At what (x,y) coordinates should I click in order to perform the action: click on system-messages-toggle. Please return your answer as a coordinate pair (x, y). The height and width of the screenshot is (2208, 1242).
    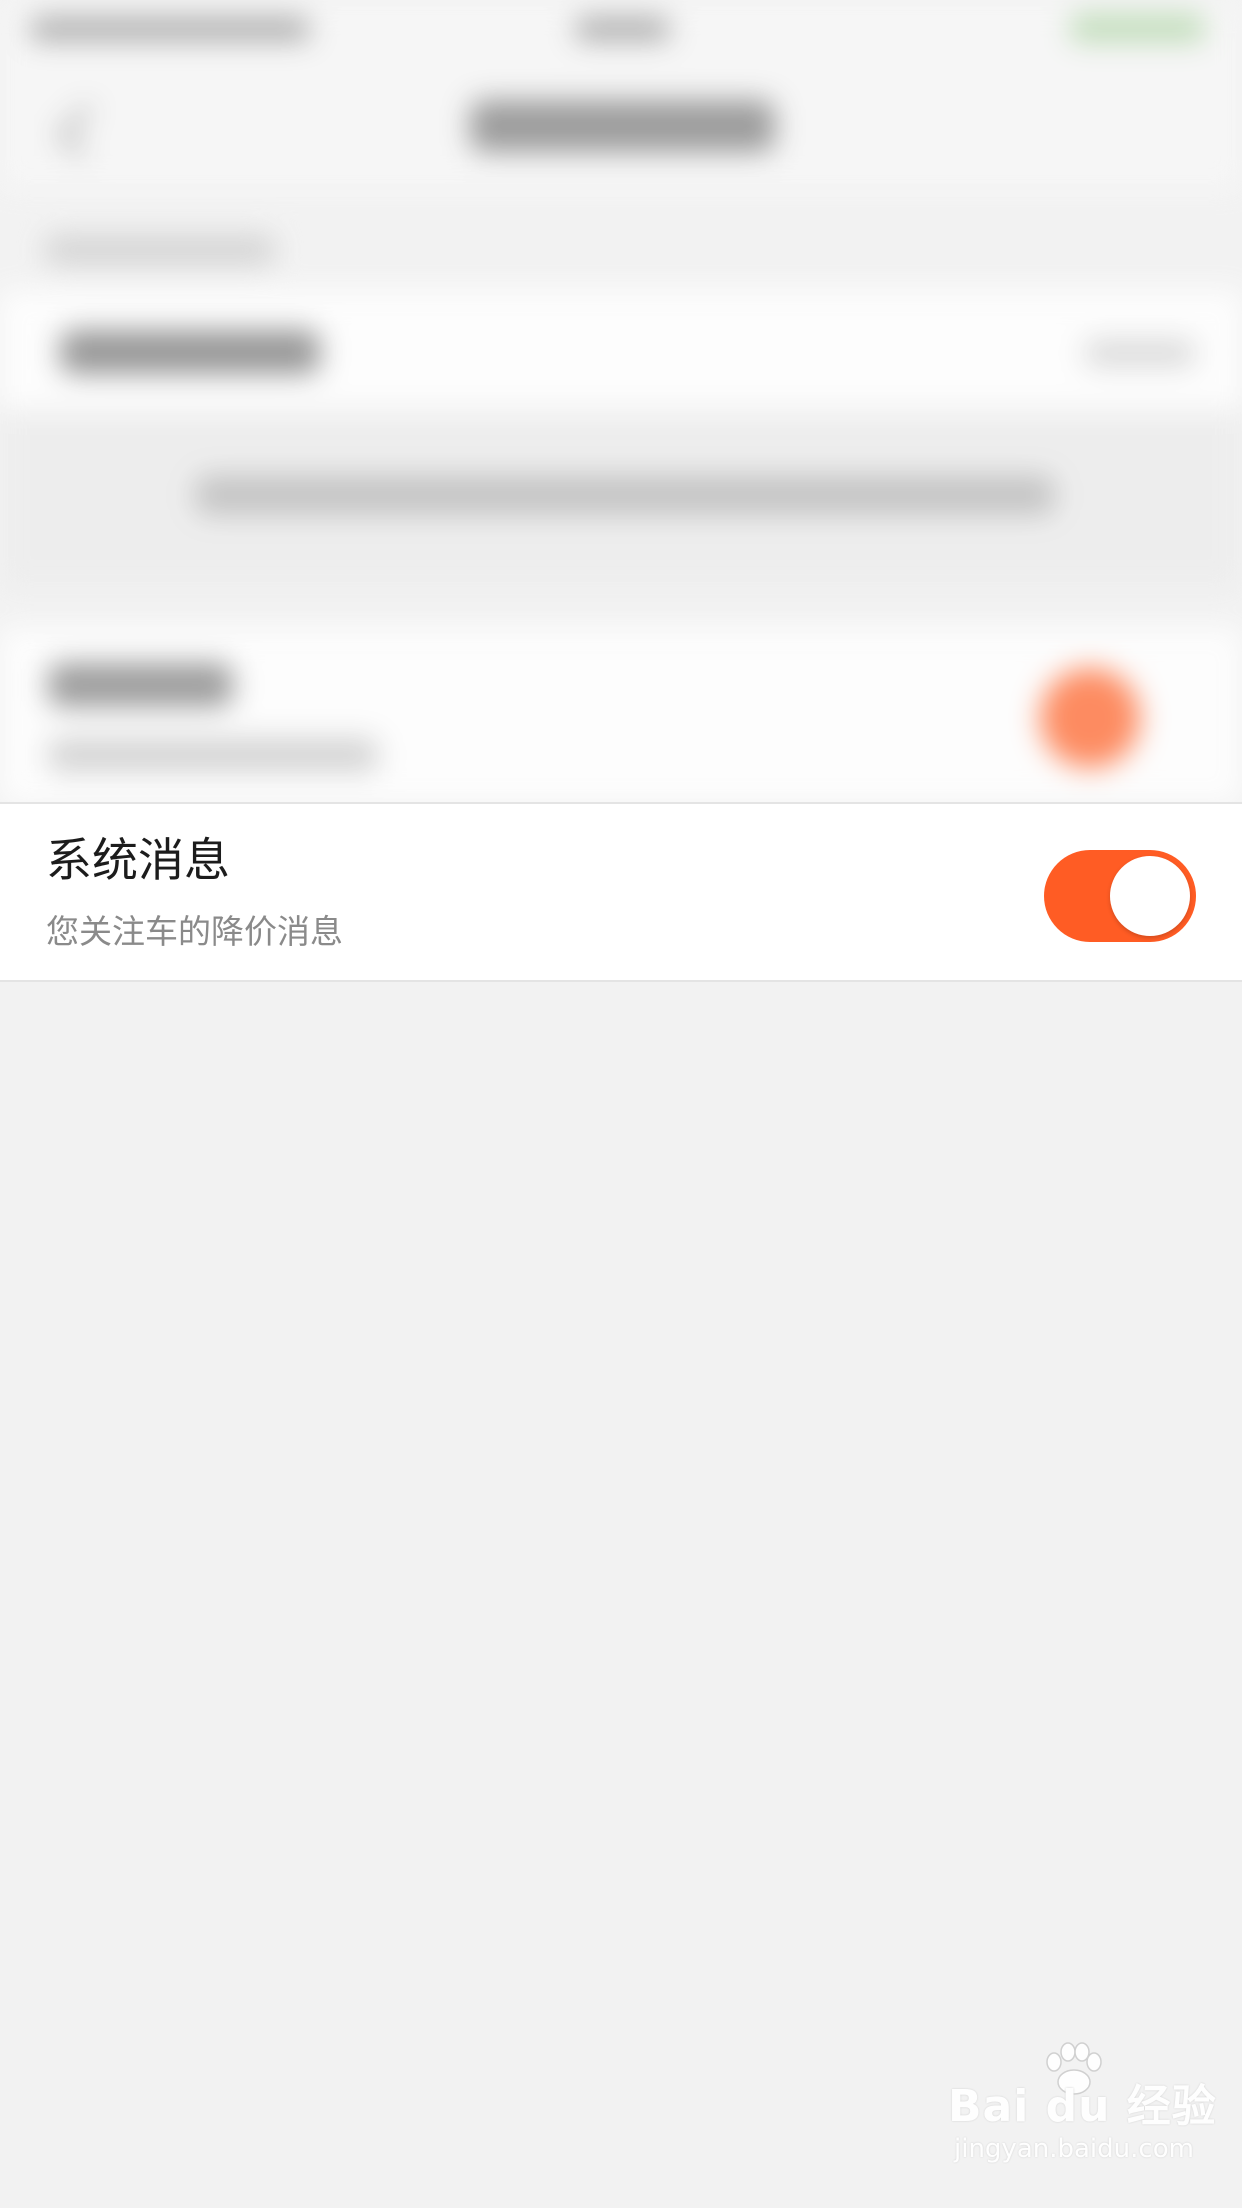
    Looking at the image, I should click on (1120, 896).